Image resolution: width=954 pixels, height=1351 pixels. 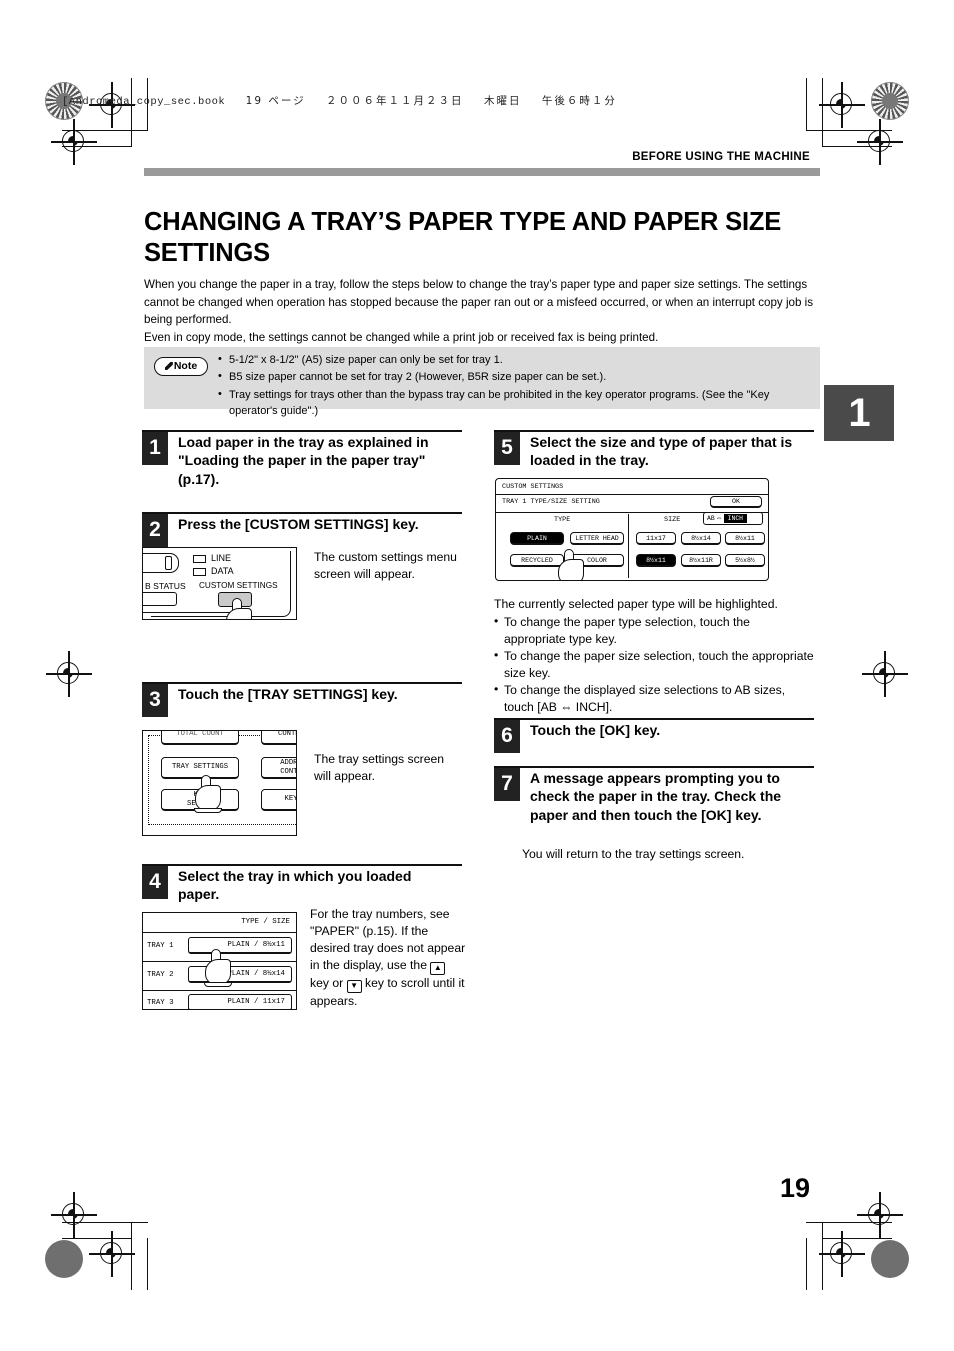 What do you see at coordinates (701, 560) in the screenshot?
I see `size-key-8.5x11R: 8½x11R` at bounding box center [701, 560].